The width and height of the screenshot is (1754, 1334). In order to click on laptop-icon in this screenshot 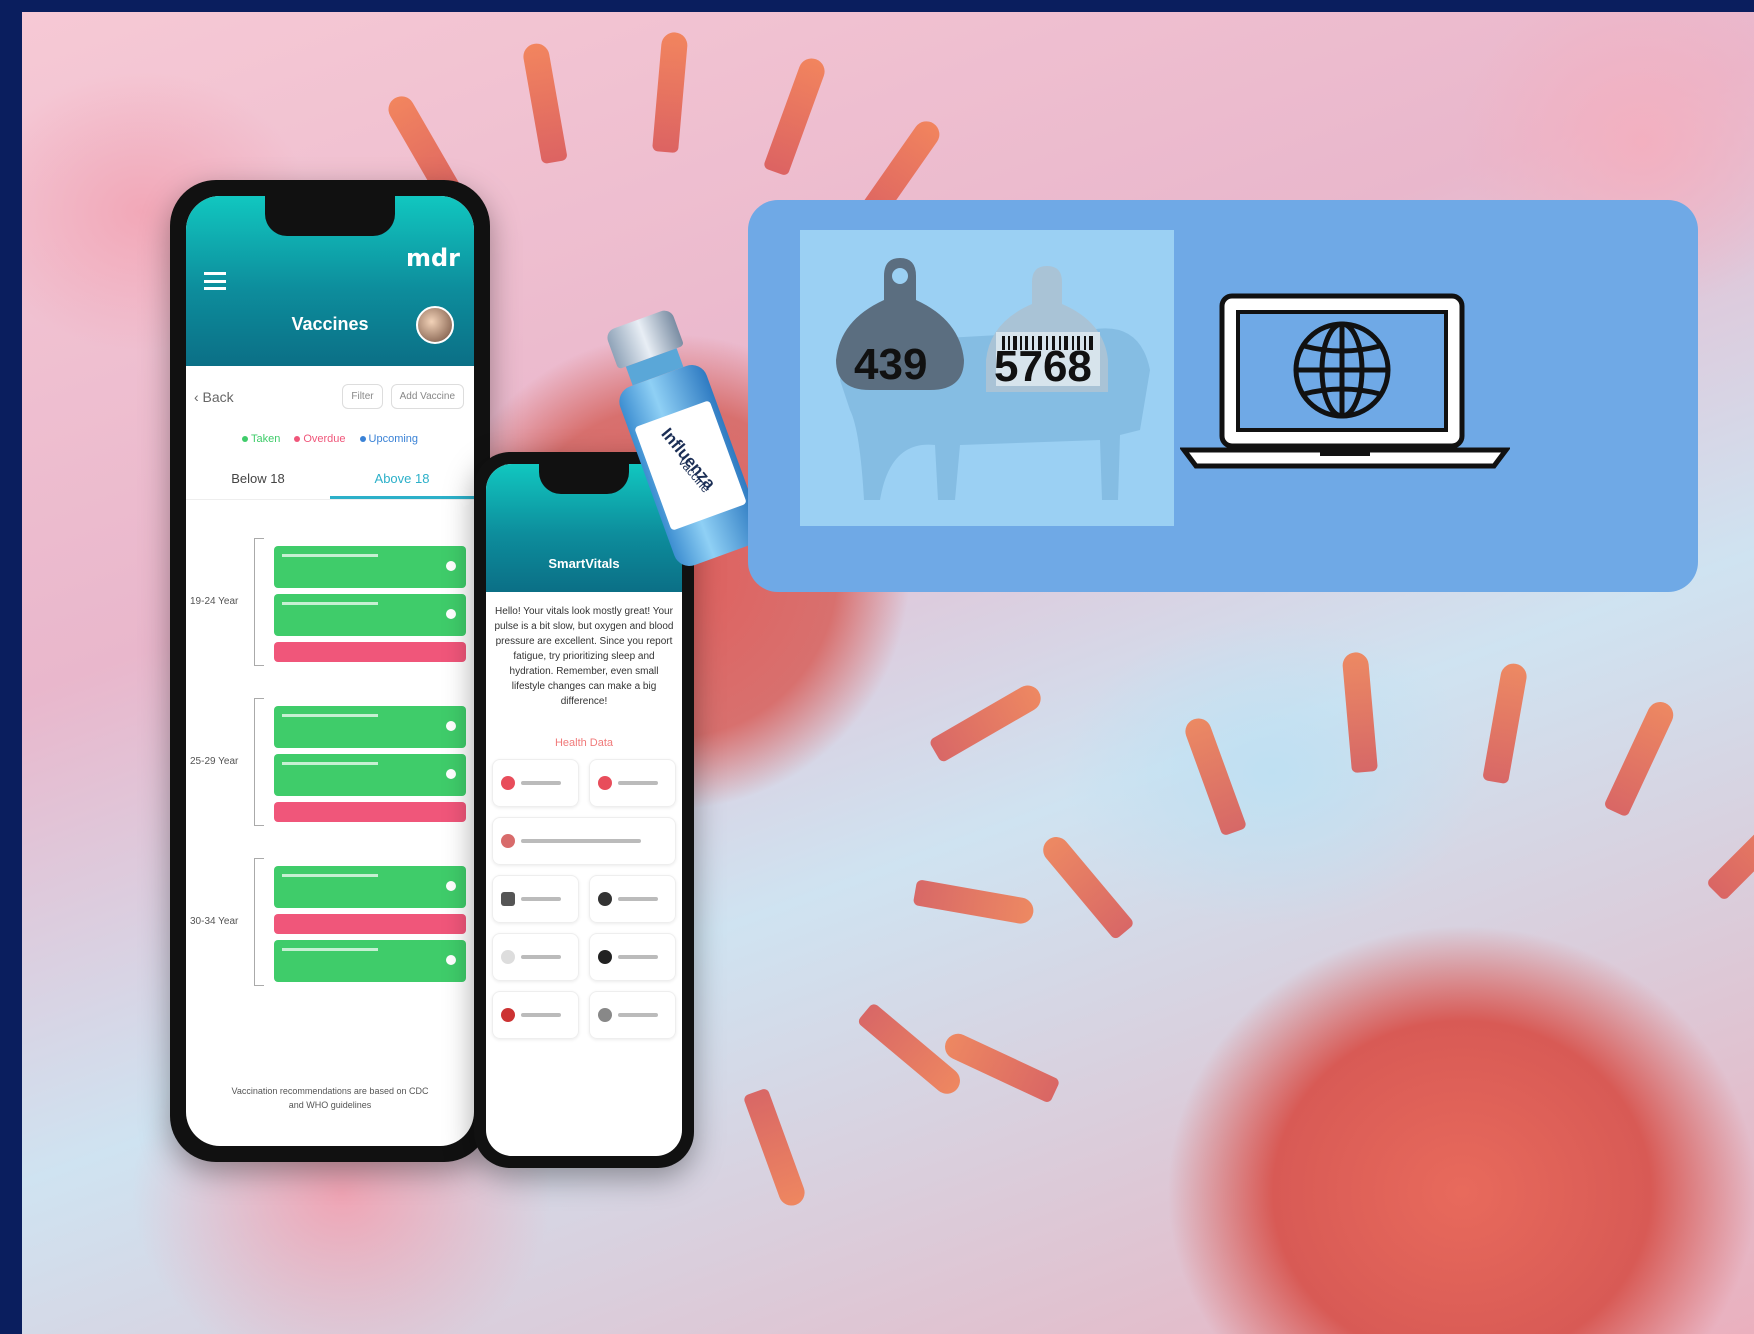, I will do `click(1345, 381)`.